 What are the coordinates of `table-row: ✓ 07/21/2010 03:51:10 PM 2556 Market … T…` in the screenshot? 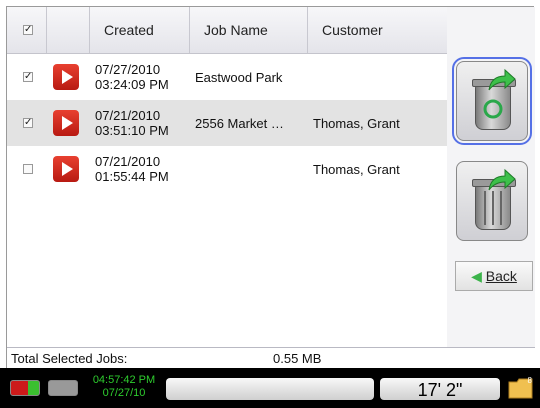 It's located at (227, 123).